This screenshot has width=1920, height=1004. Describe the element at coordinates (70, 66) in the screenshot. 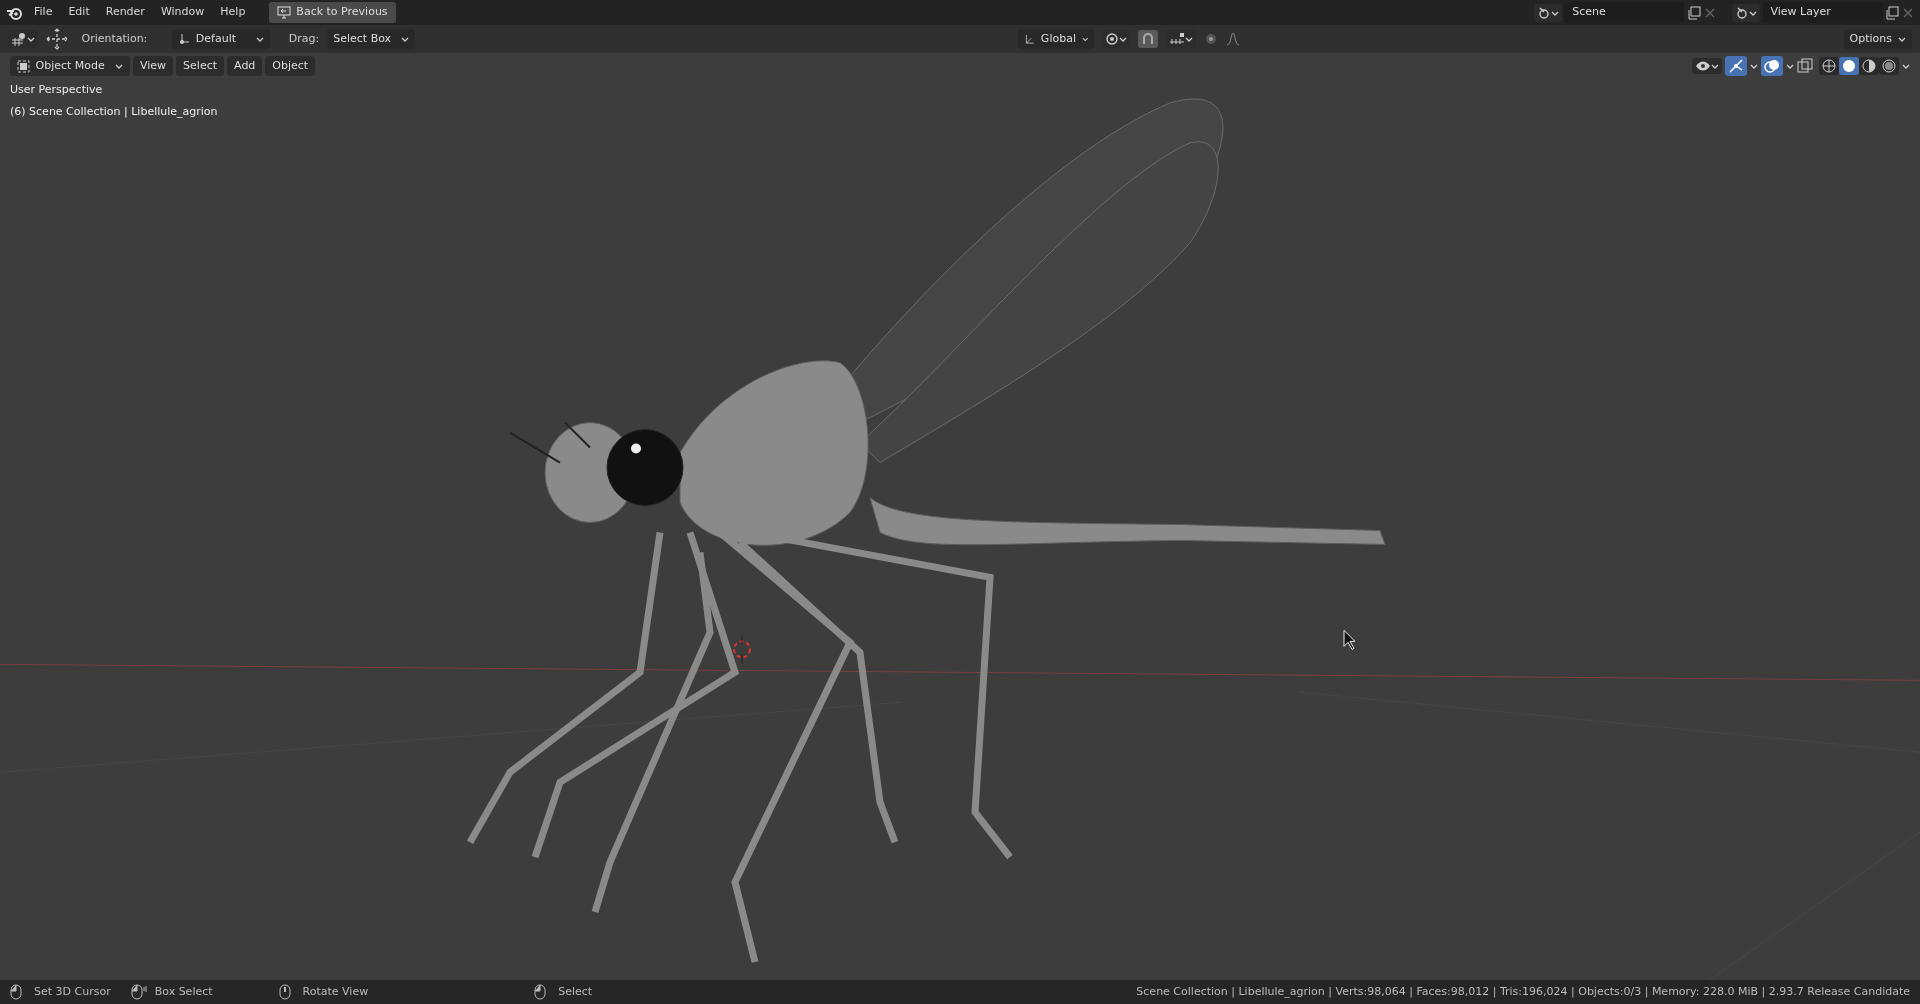

I see `mode-dropdown: Object Mode` at that location.